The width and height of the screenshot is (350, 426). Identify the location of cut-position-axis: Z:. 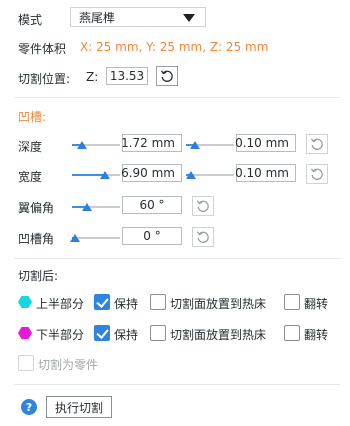
(92, 77).